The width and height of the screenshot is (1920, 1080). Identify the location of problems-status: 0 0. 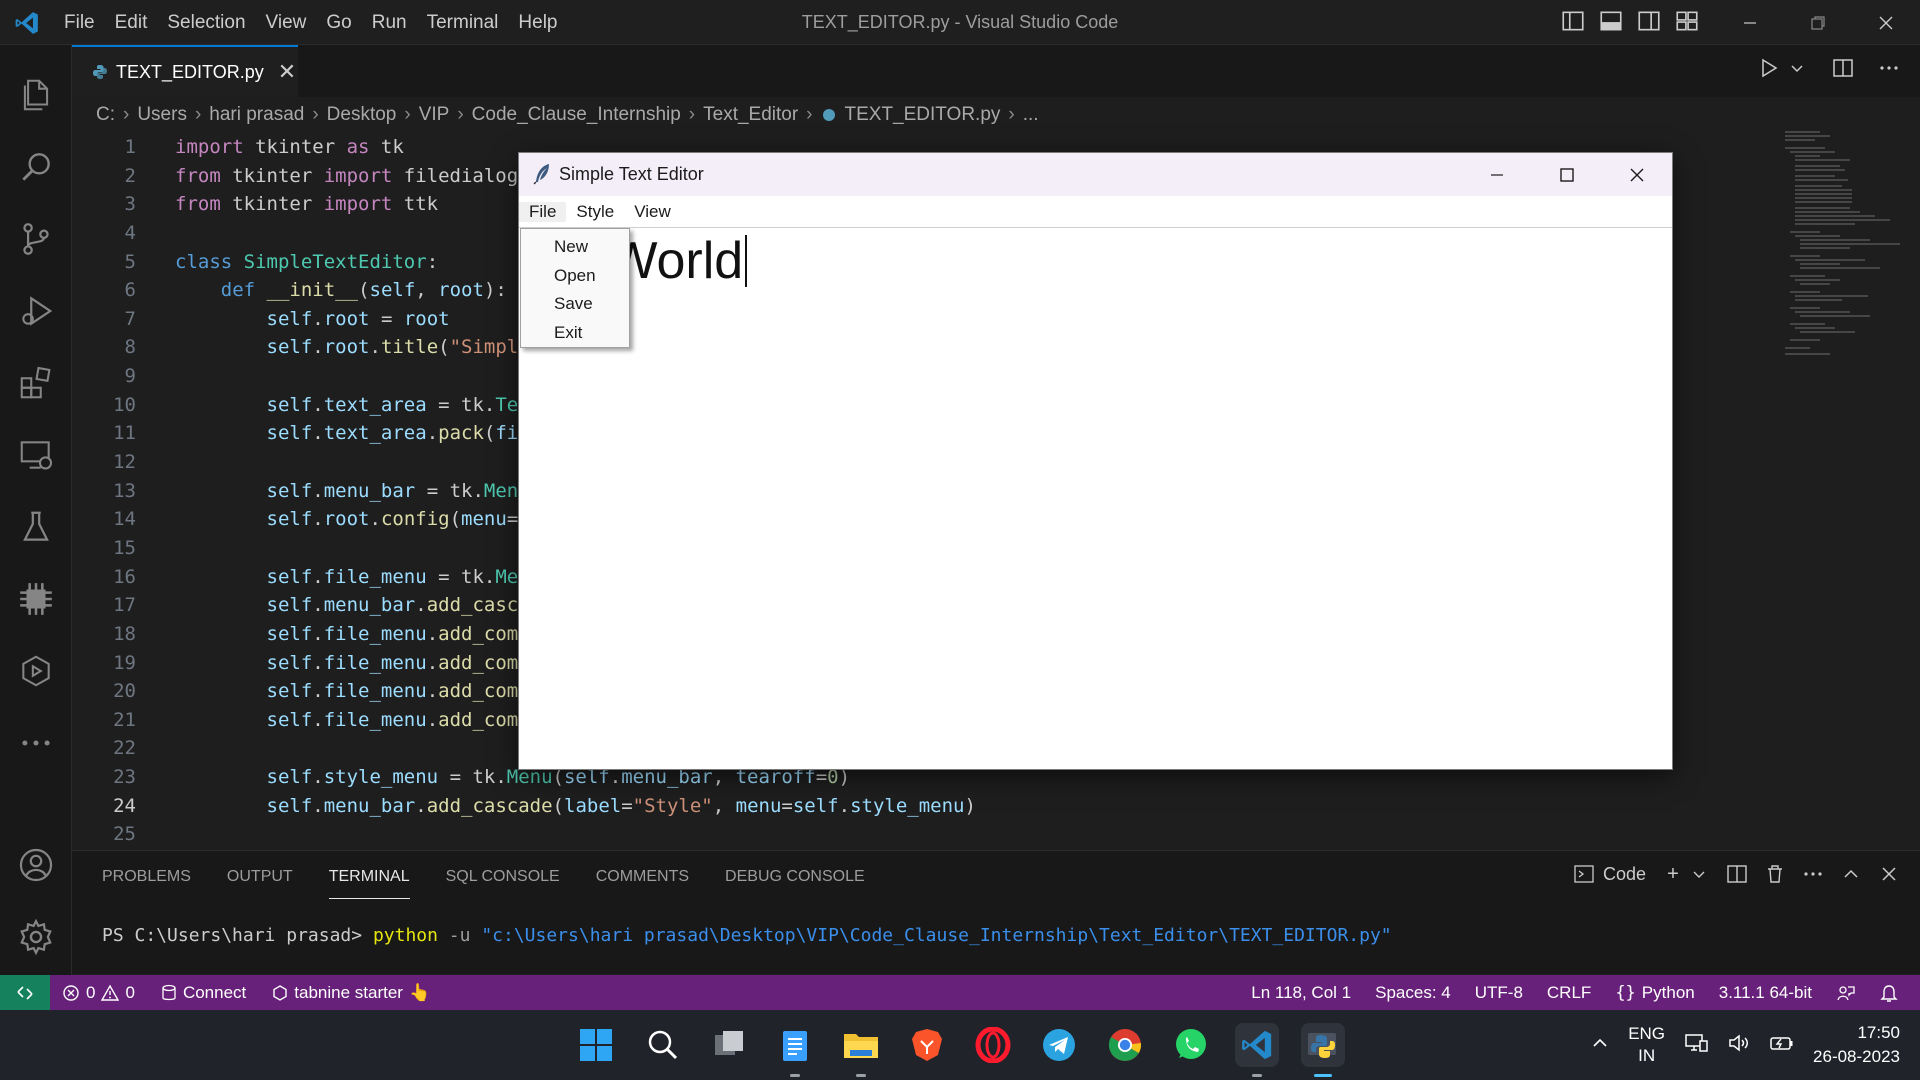
(98, 993).